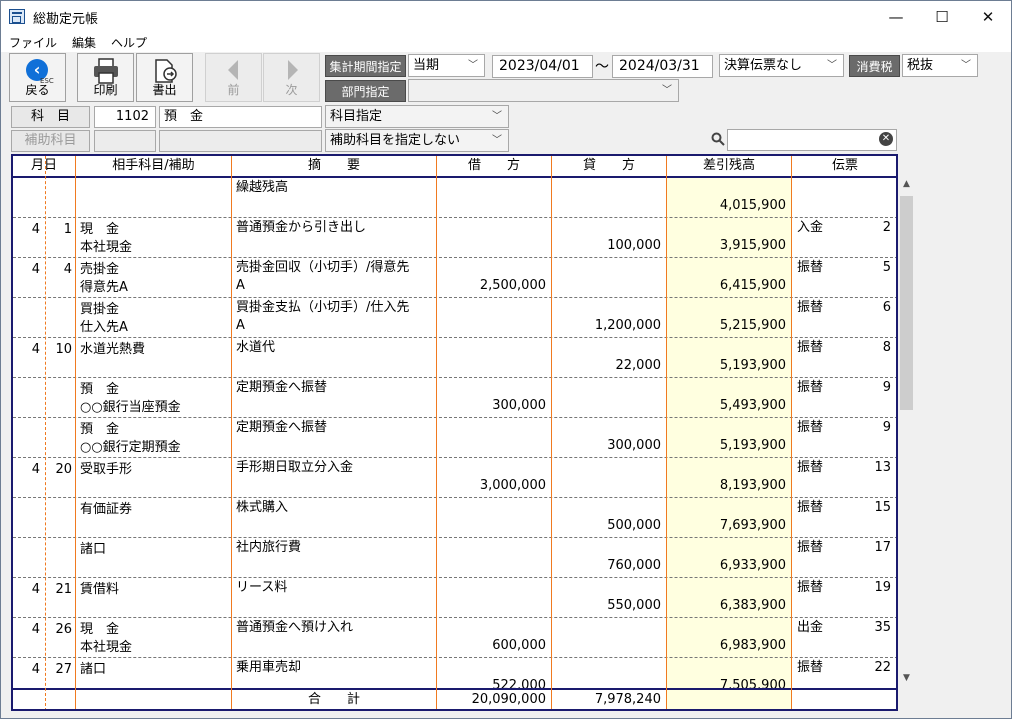  What do you see at coordinates (627, 699) in the screenshot?
I see `total-credit: 7,978,240` at bounding box center [627, 699].